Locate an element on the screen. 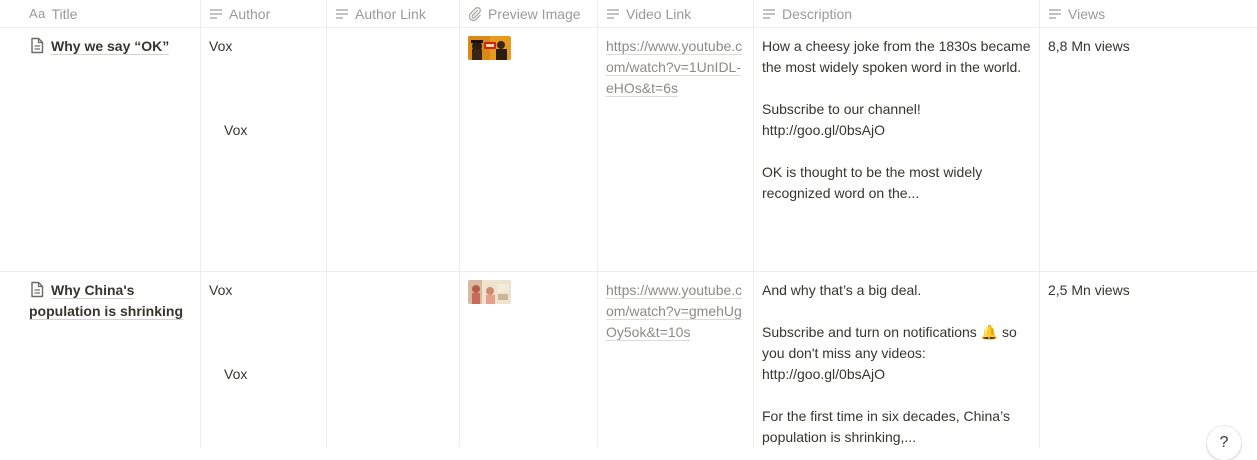  column-header-description: Description is located at coordinates (897, 13).